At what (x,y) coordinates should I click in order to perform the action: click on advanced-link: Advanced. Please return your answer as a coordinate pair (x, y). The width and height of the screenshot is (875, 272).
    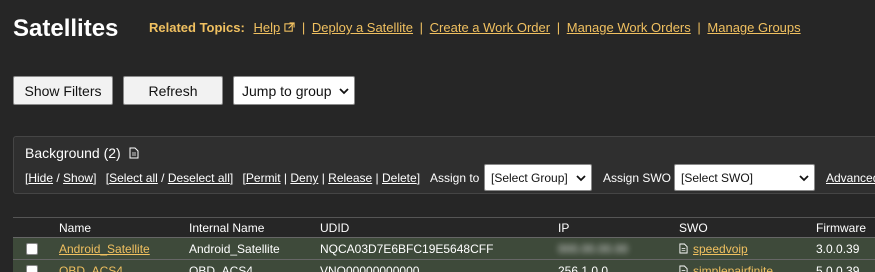
    Looking at the image, I should click on (850, 178).